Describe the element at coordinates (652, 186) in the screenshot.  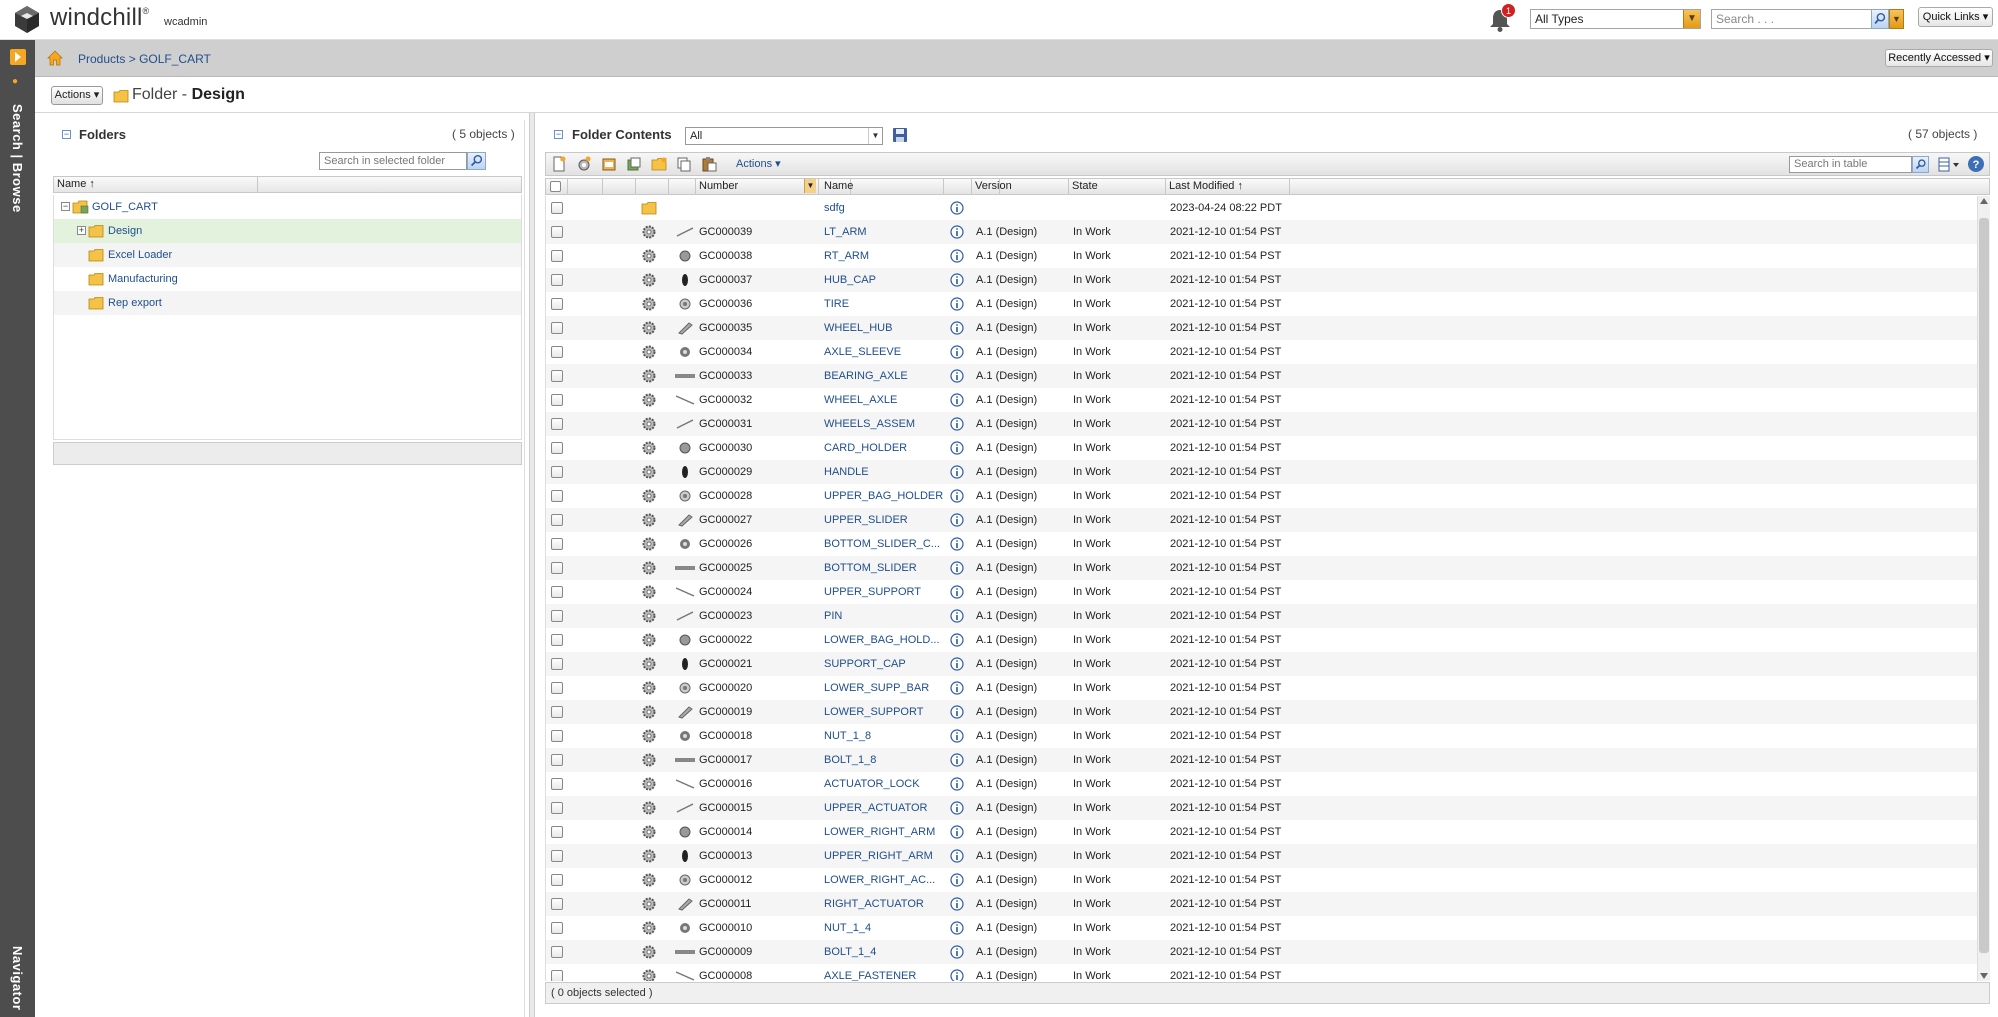
I see `type-column-header` at that location.